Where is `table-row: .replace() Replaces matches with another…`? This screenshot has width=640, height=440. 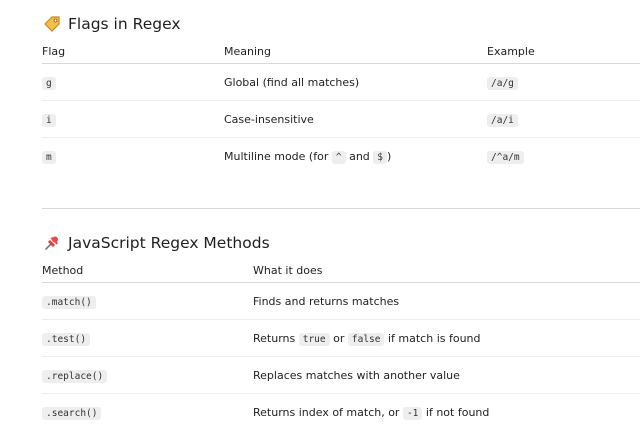
table-row: .replace() Replaces matches with another… is located at coordinates (341, 375).